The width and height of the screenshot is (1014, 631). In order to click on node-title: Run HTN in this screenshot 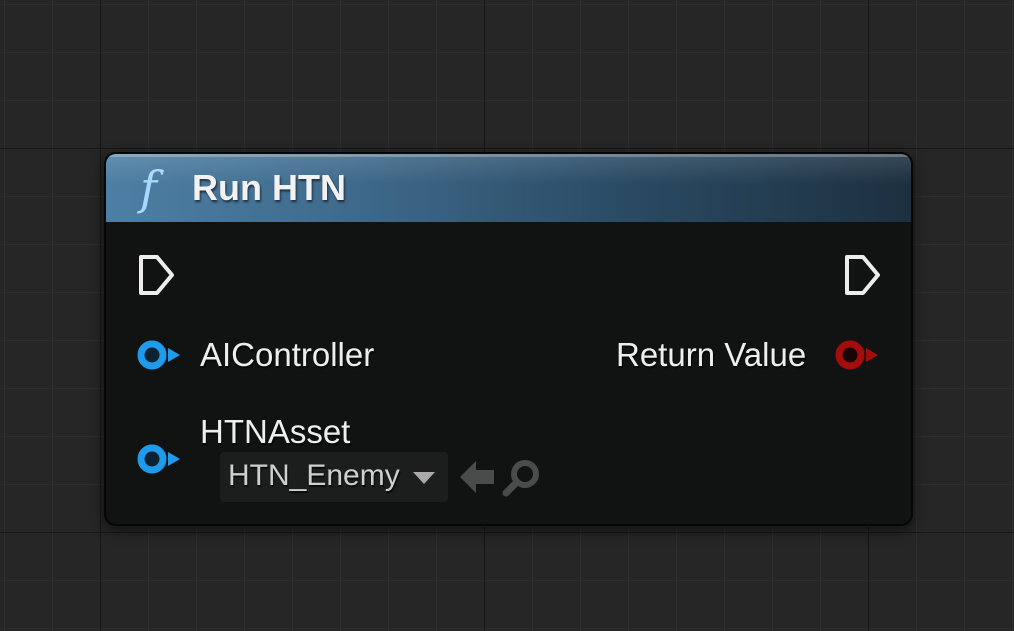, I will do `click(269, 187)`.